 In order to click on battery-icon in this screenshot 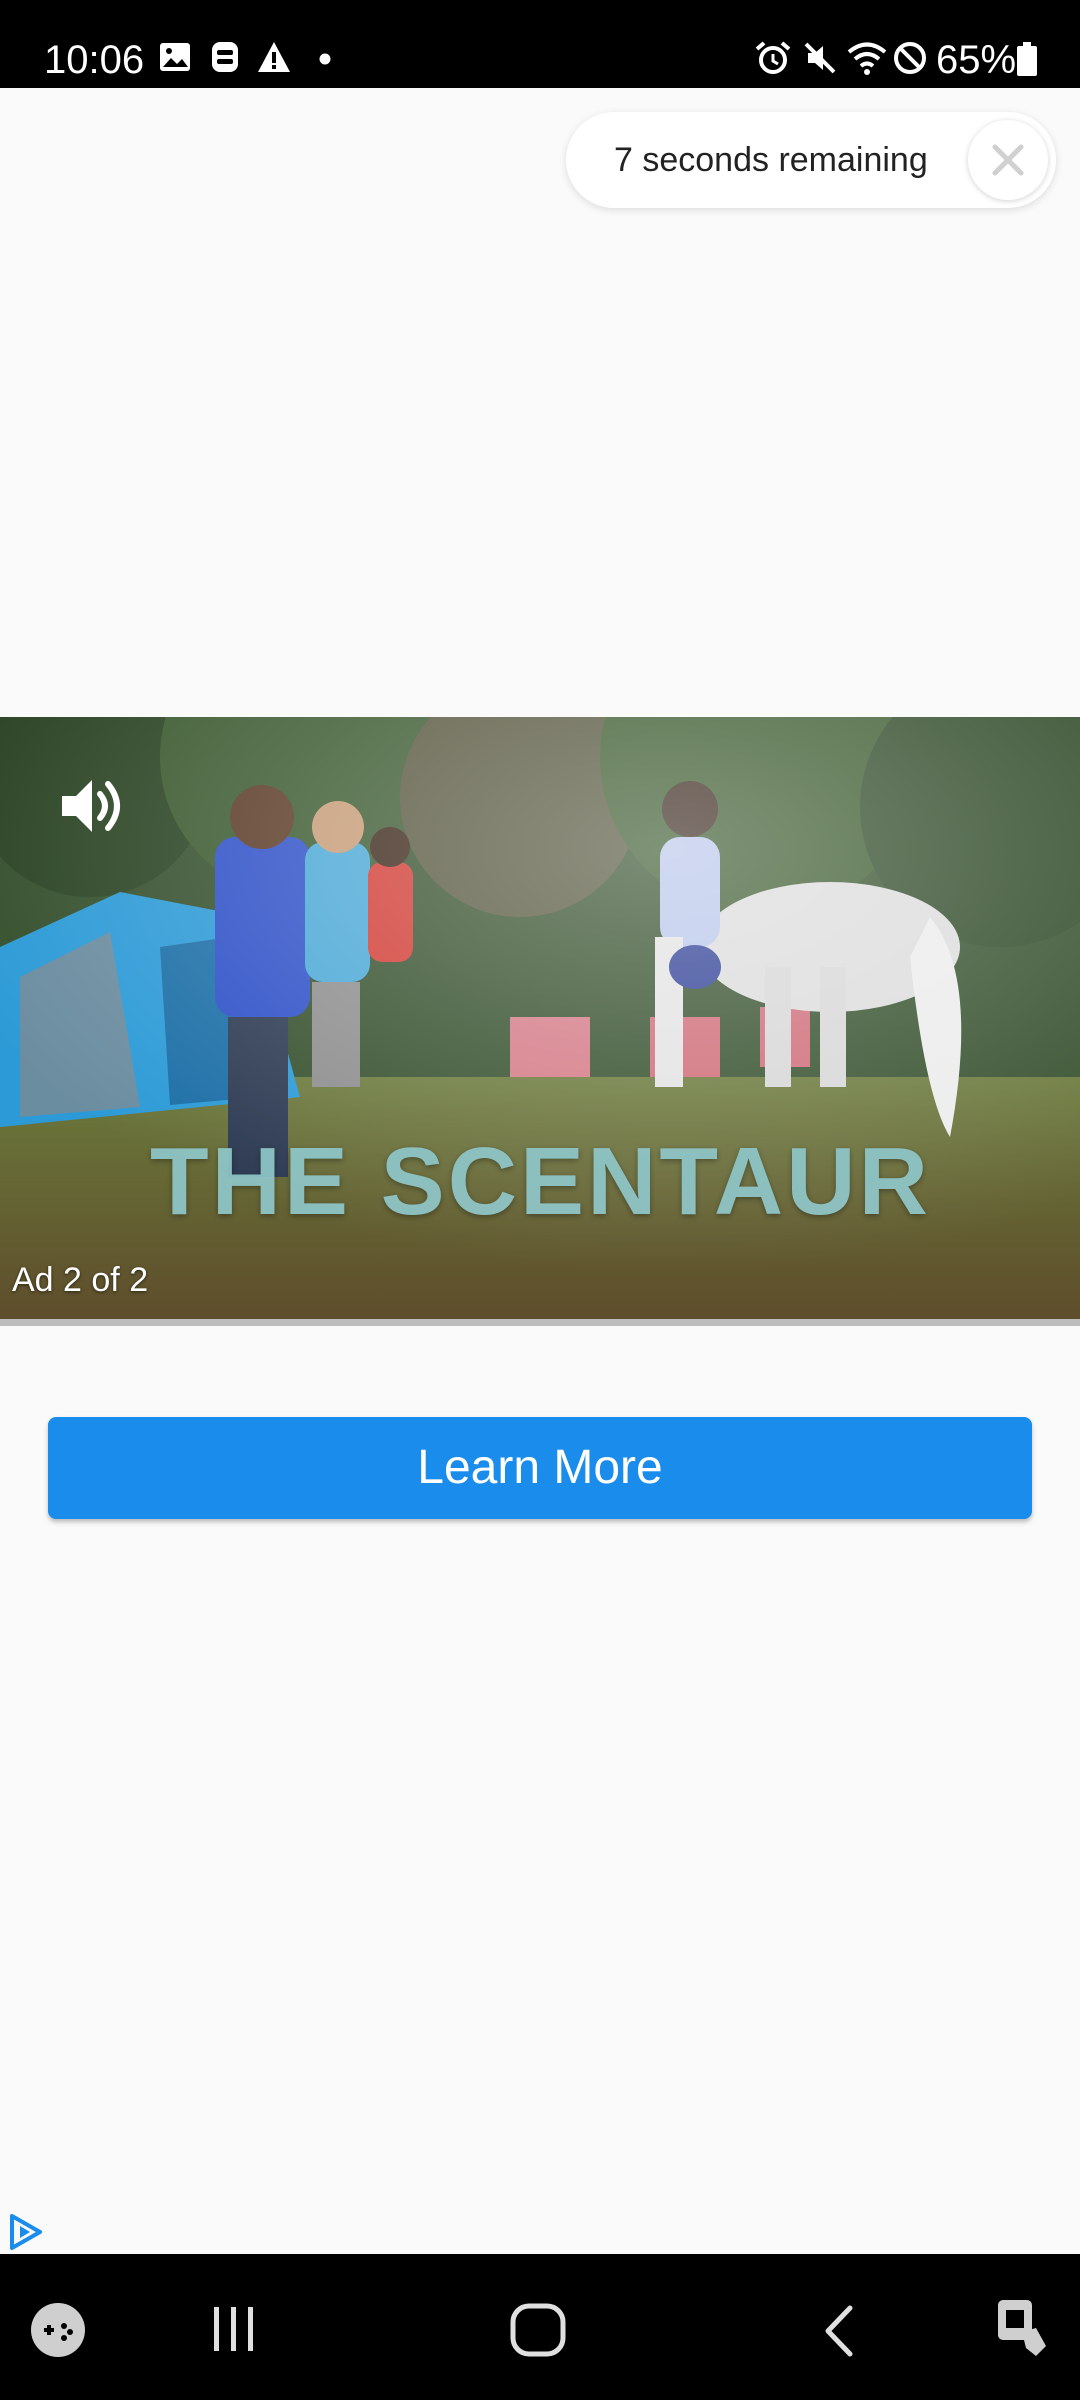, I will do `click(1027, 59)`.